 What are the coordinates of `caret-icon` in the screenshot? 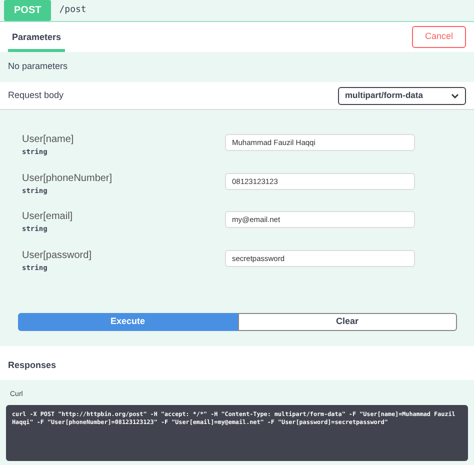 It's located at (455, 95).